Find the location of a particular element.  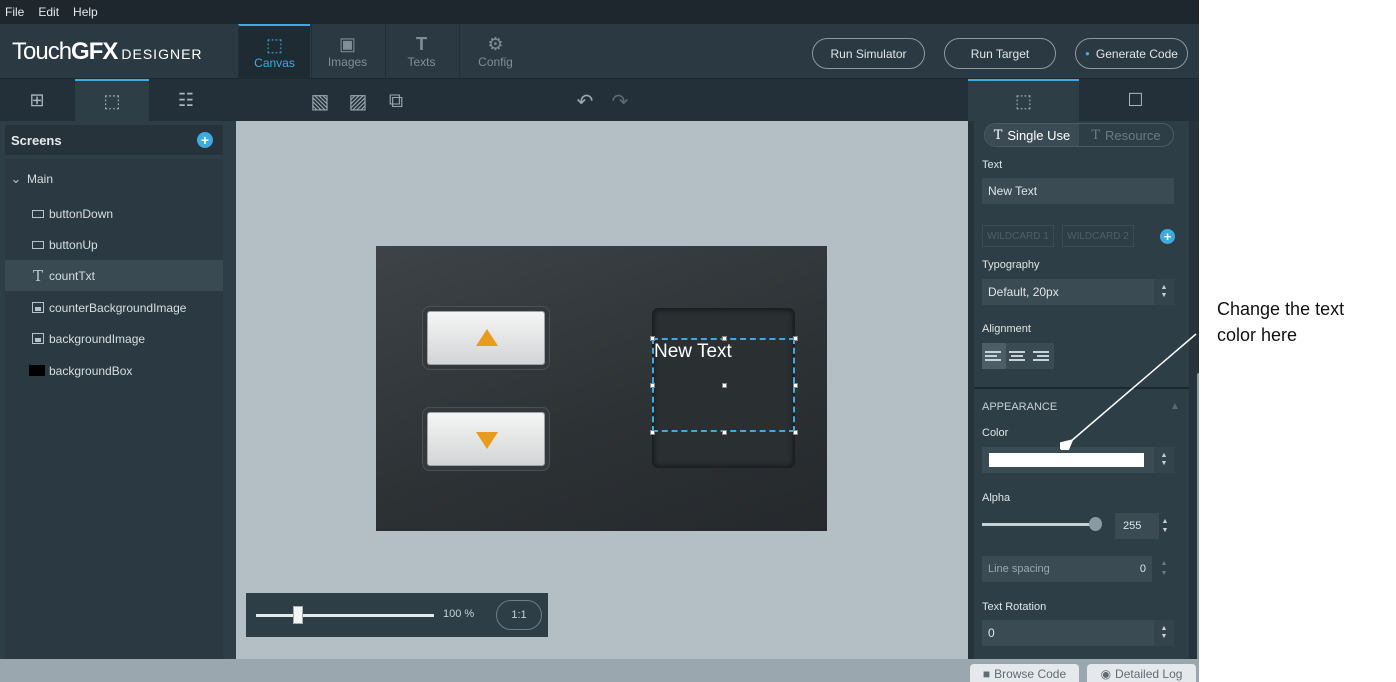

interaction-icon: ☐ is located at coordinates (1135, 99).